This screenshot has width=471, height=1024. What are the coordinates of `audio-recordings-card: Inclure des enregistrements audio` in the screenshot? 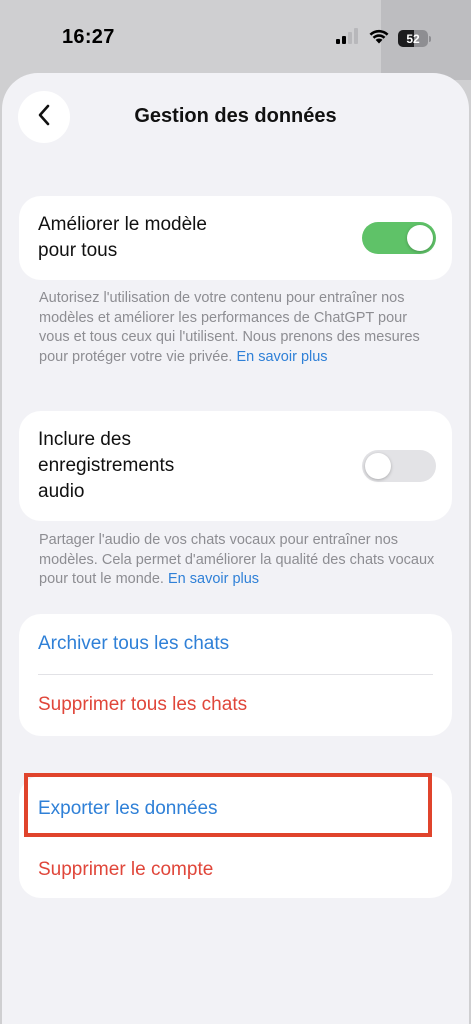 It's located at (235, 466).